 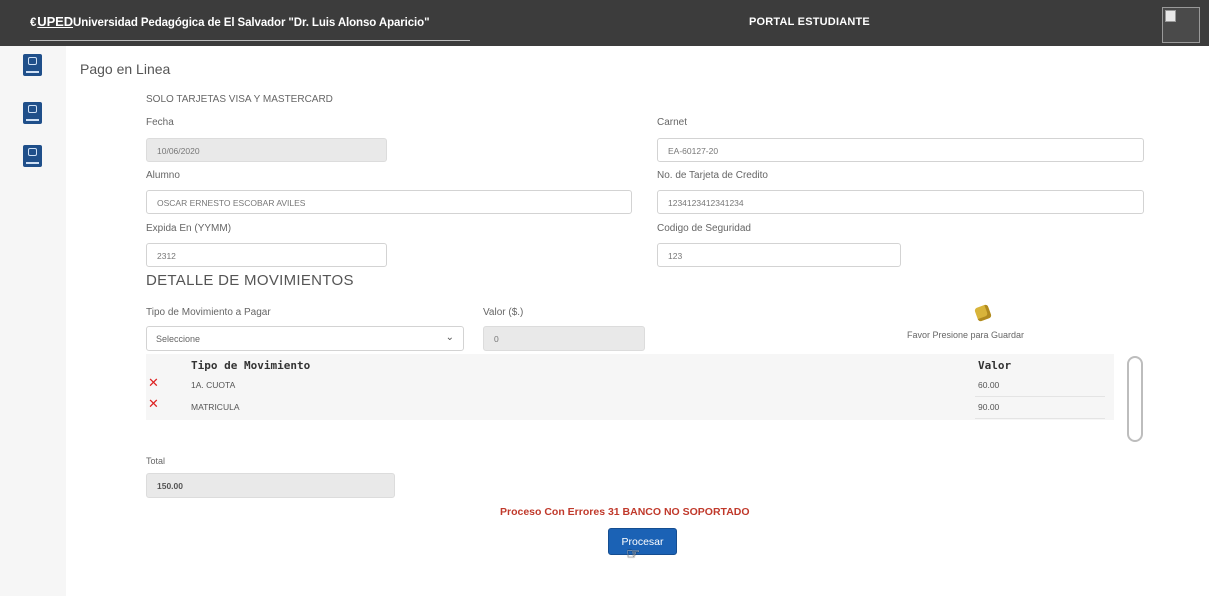 What do you see at coordinates (1135, 399) in the screenshot?
I see `table-scrollbar` at bounding box center [1135, 399].